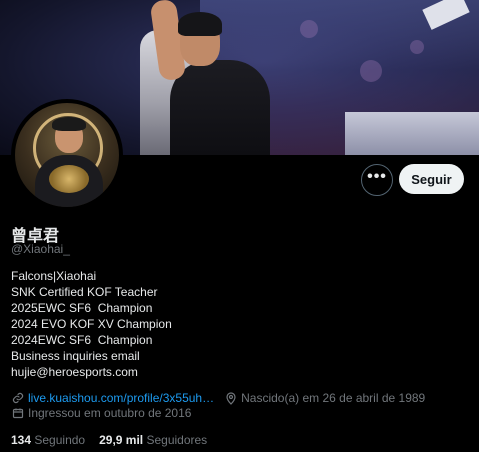 The width and height of the screenshot is (479, 452). I want to click on joined-date: Ingressou em outubro de 2016, so click(110, 413).